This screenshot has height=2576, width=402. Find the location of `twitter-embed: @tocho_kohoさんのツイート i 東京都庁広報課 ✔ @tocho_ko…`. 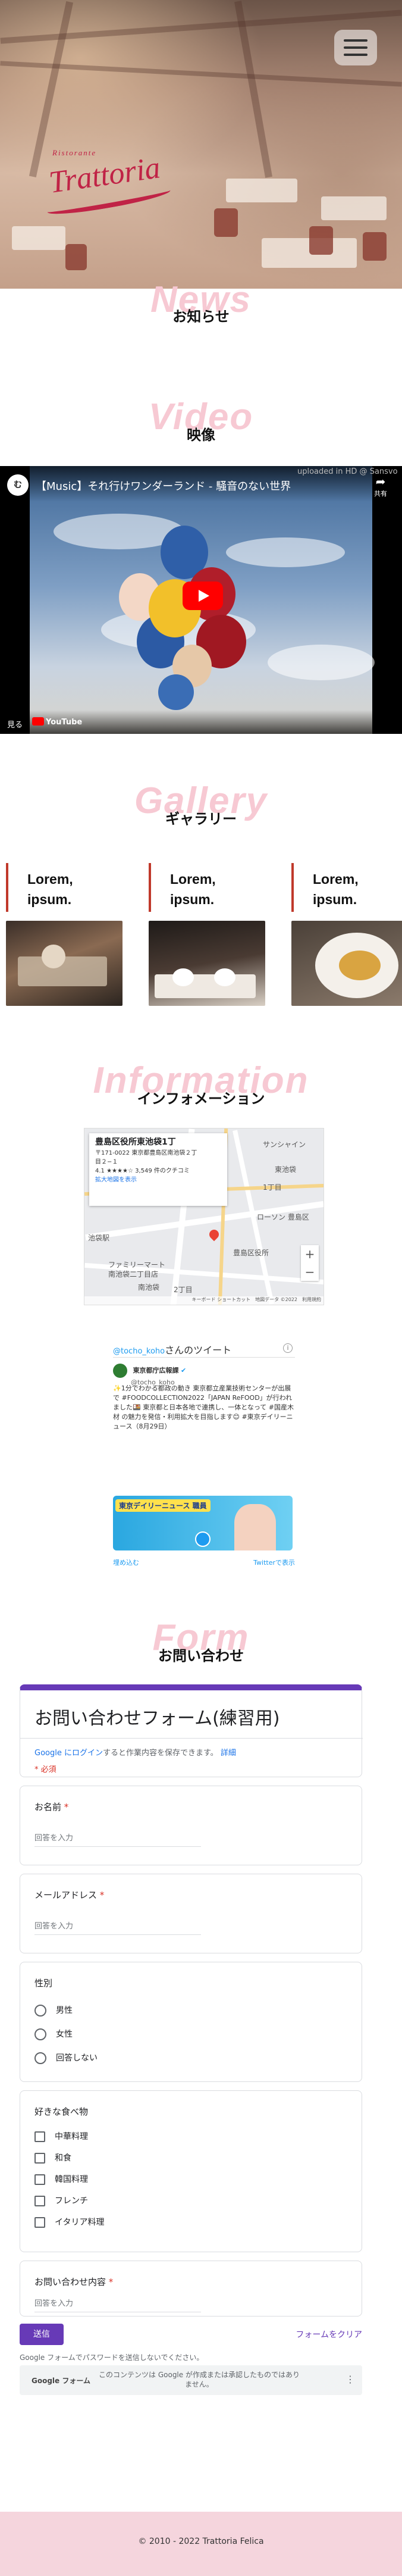

twitter-embed: @tocho_kohoさんのツイート i 東京都庁広報課 ✔ @tocho_ko… is located at coordinates (204, 1456).